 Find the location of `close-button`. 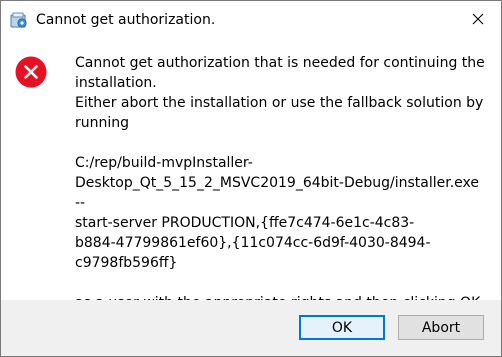

close-button is located at coordinates (478, 19).